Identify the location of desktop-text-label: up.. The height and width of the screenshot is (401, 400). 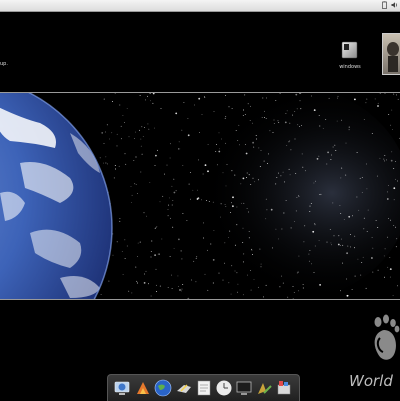
(4, 64).